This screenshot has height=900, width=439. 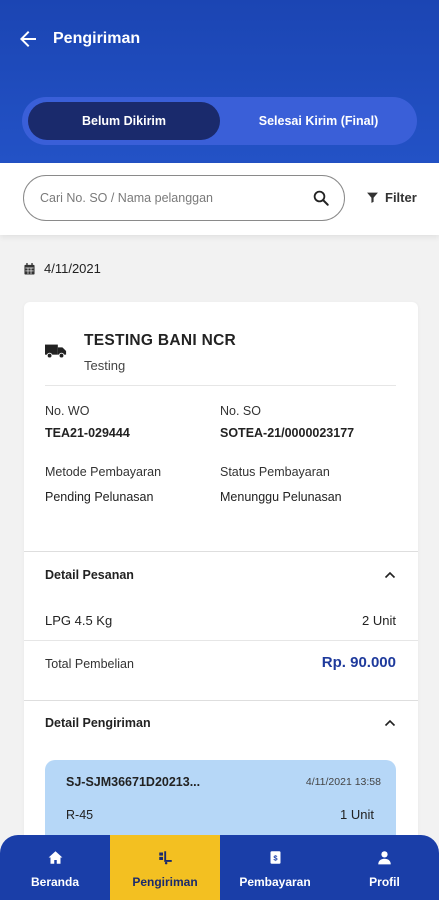 What do you see at coordinates (105, 365) in the screenshot?
I see `customer-subtitle: Testing` at bounding box center [105, 365].